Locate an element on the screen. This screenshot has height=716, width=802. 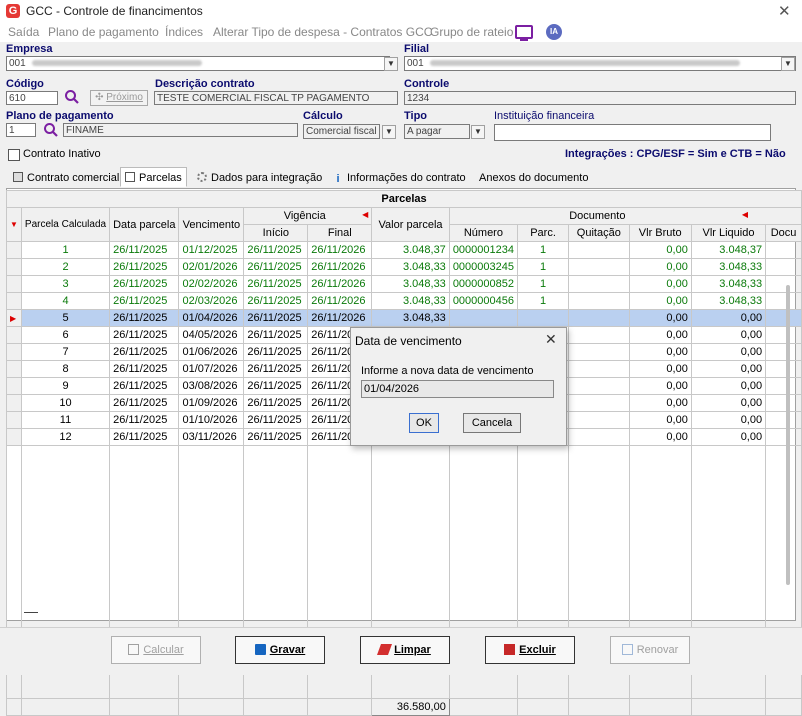
cell-vl: 3.048,33 is located at coordinates (728, 301).